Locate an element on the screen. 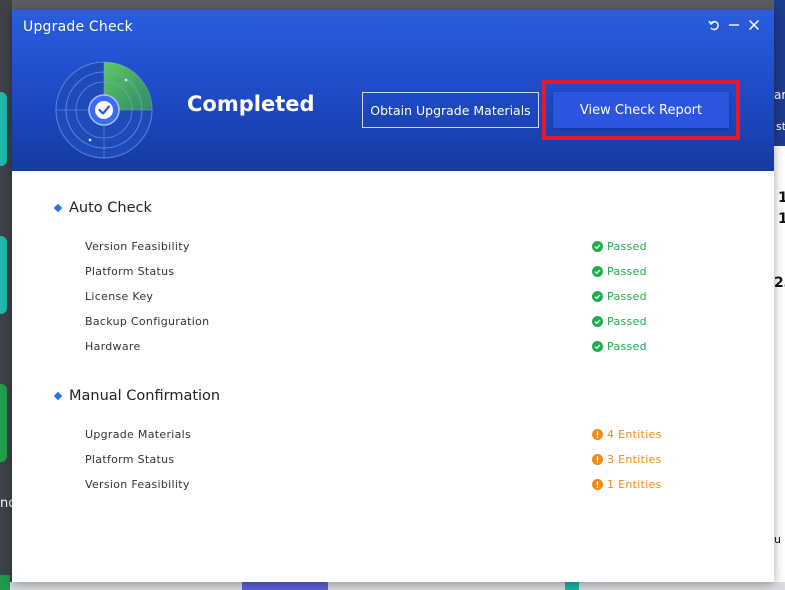 Image resolution: width=785 pixels, height=590 pixels. obtain-upgrade-materials-button: Obtain Upgrade Materials is located at coordinates (450, 110).